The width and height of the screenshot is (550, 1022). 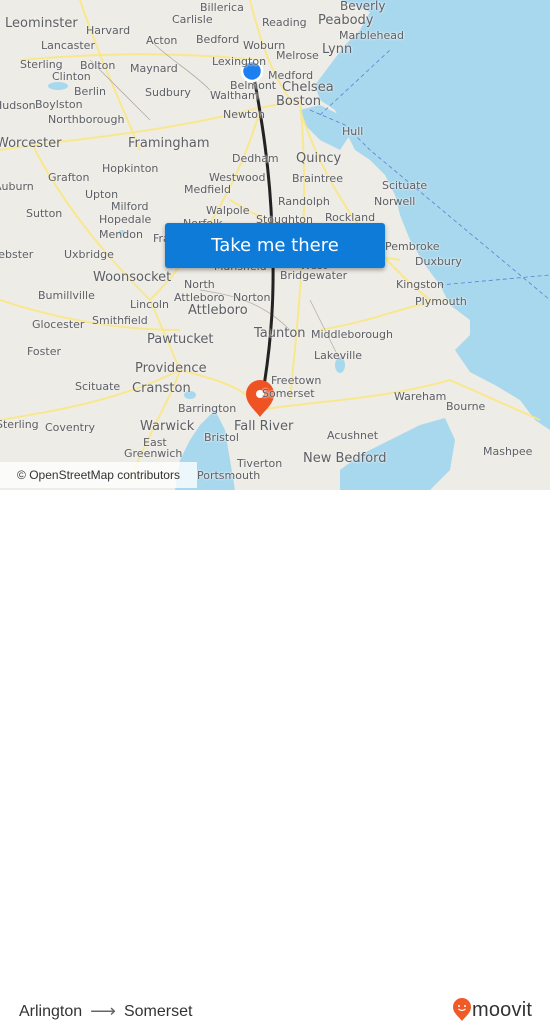 What do you see at coordinates (17, 186) in the screenshot?
I see `place-label: Auburn` at bounding box center [17, 186].